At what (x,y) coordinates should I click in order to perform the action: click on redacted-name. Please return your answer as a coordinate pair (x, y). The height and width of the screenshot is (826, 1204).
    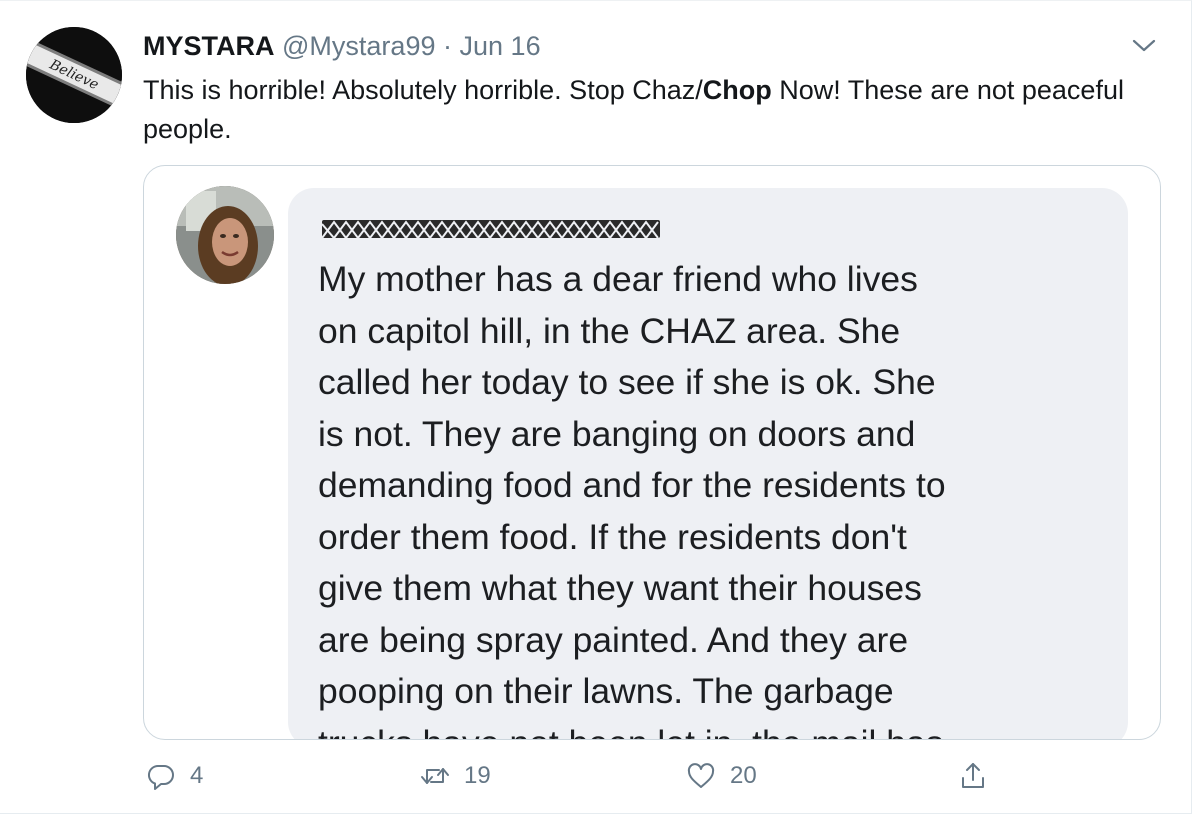
    Looking at the image, I should click on (490, 230).